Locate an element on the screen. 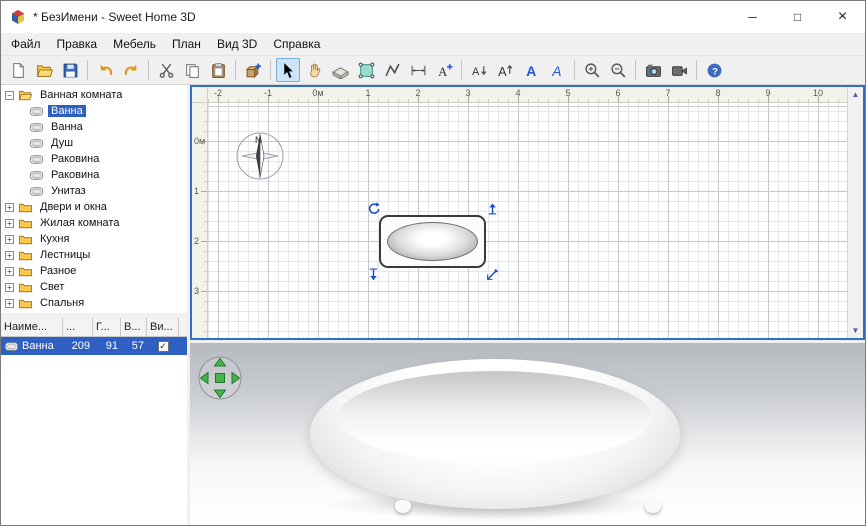 This screenshot has width=866, height=526. toolbar-decrease-text-size-button: A is located at coordinates (479, 70).